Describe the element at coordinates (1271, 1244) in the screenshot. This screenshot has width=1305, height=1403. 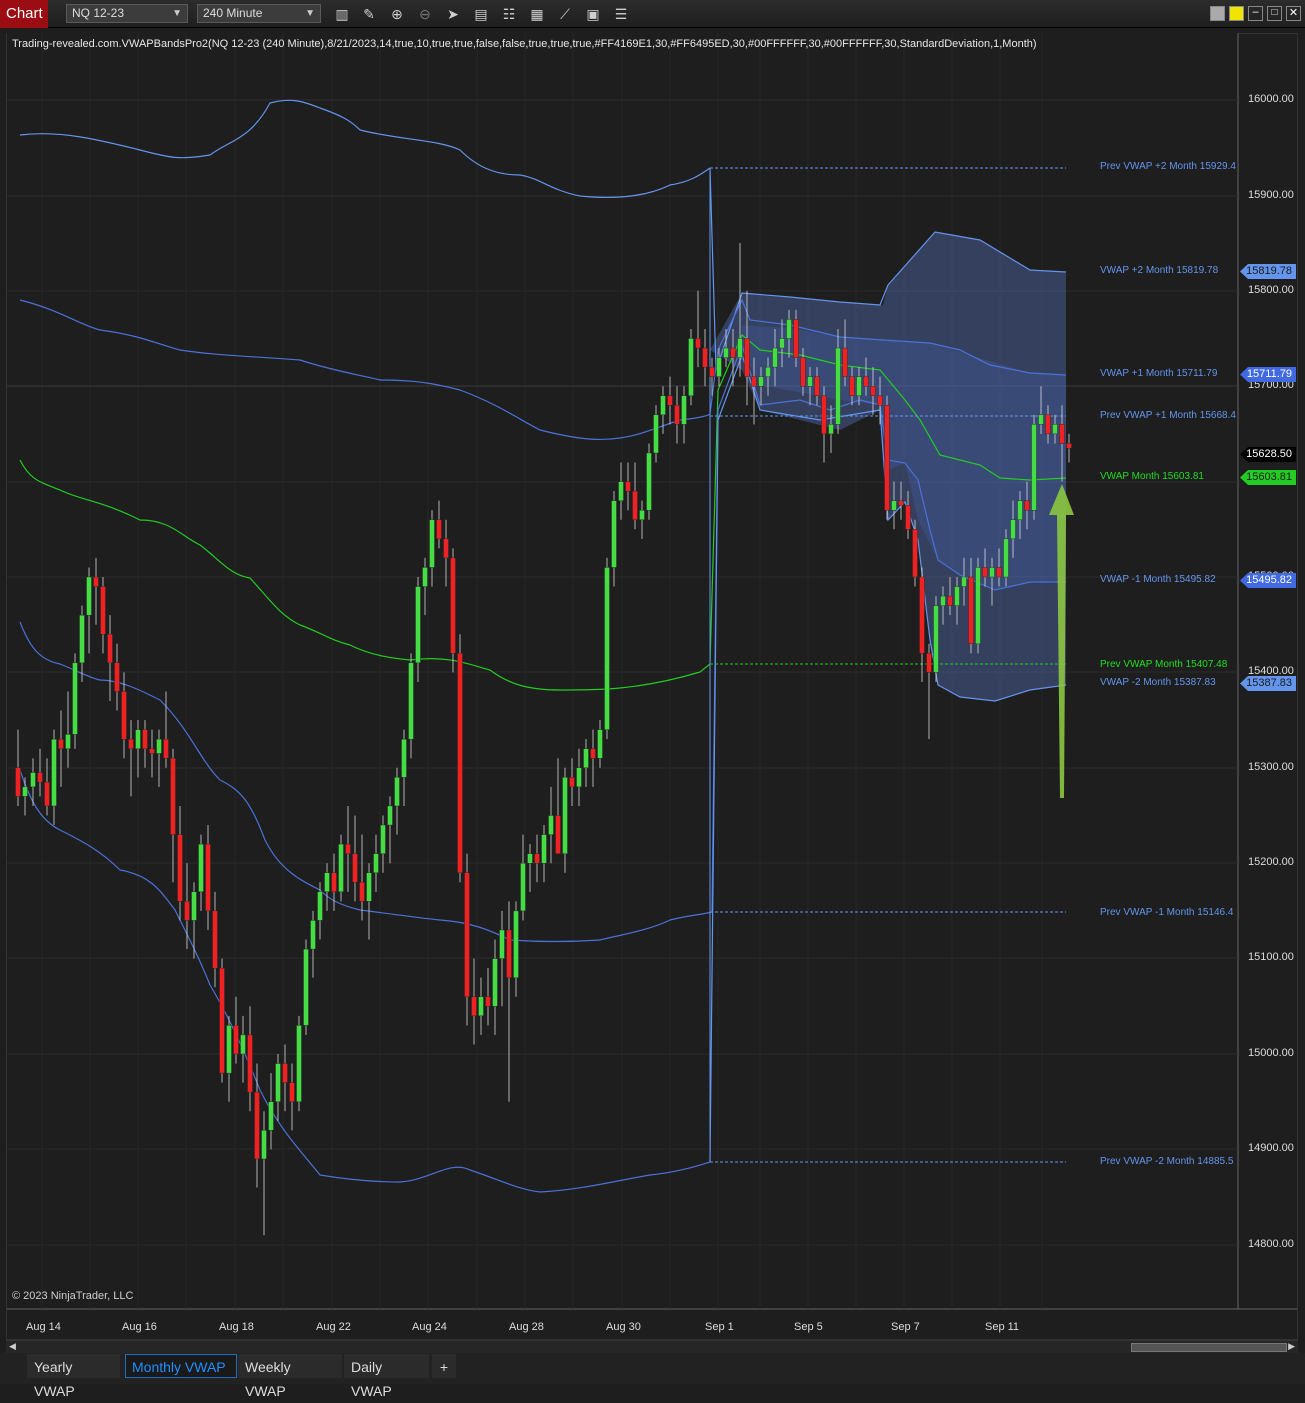
I see `y-axis-tick-label: 14800.00` at that location.